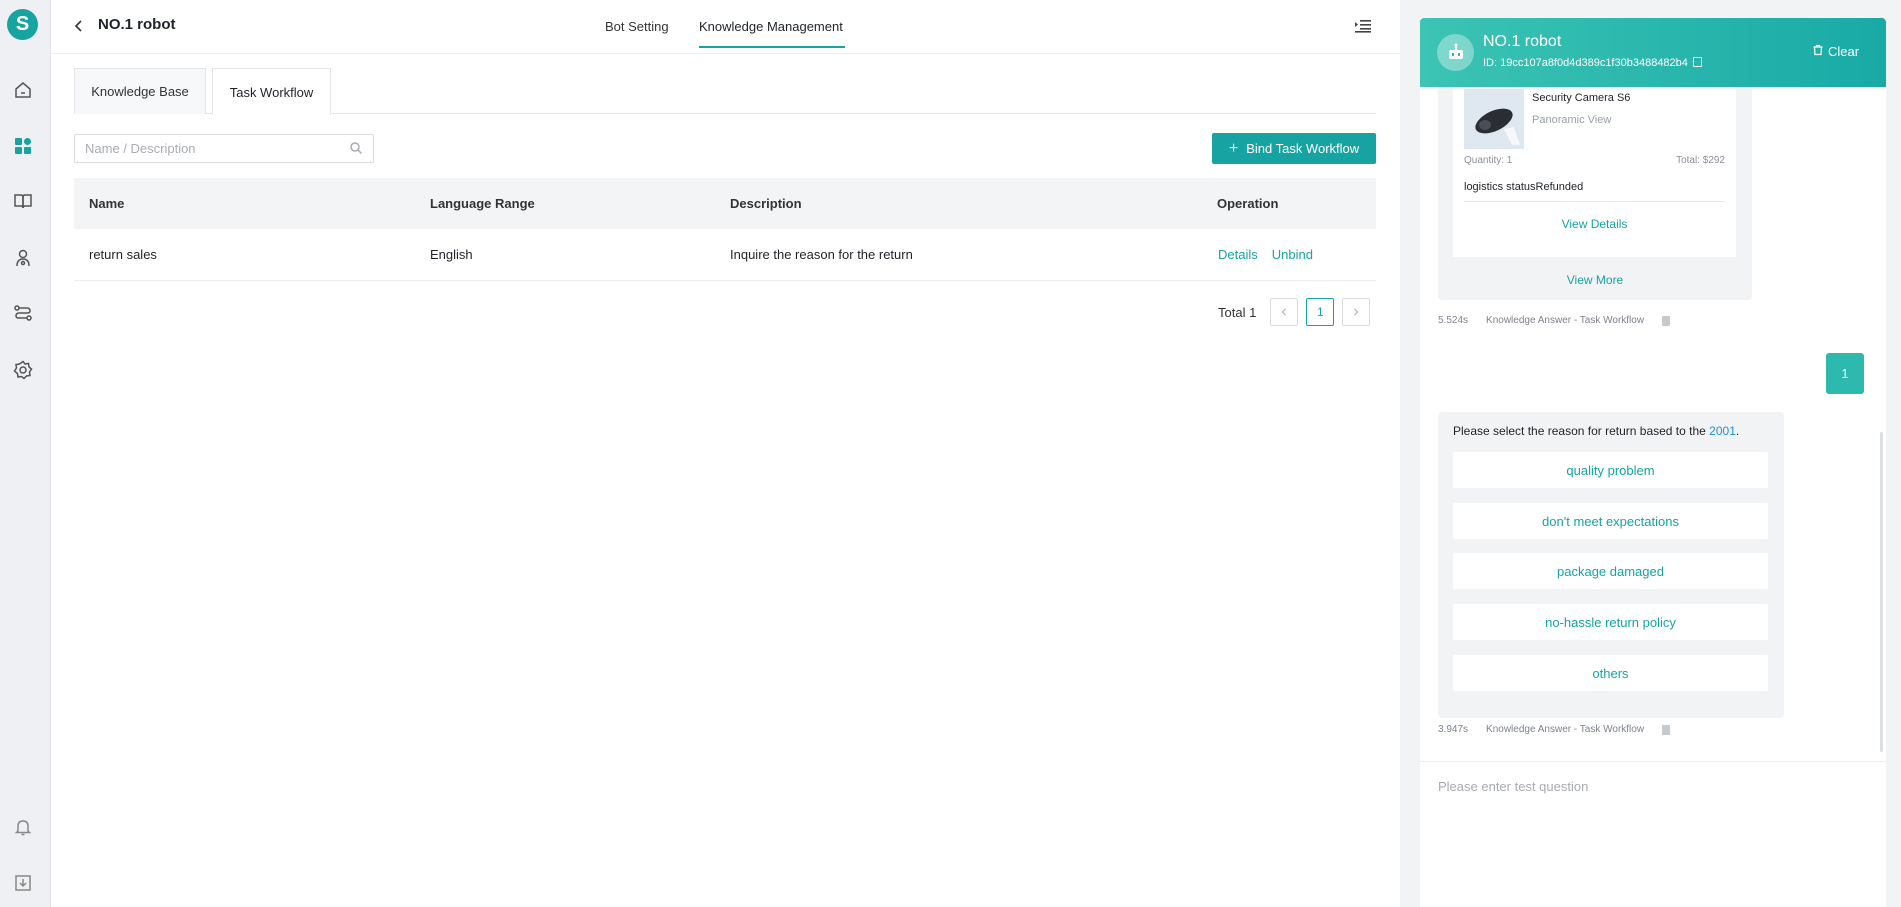  What do you see at coordinates (1455, 52) in the screenshot?
I see `bot-avatar` at bounding box center [1455, 52].